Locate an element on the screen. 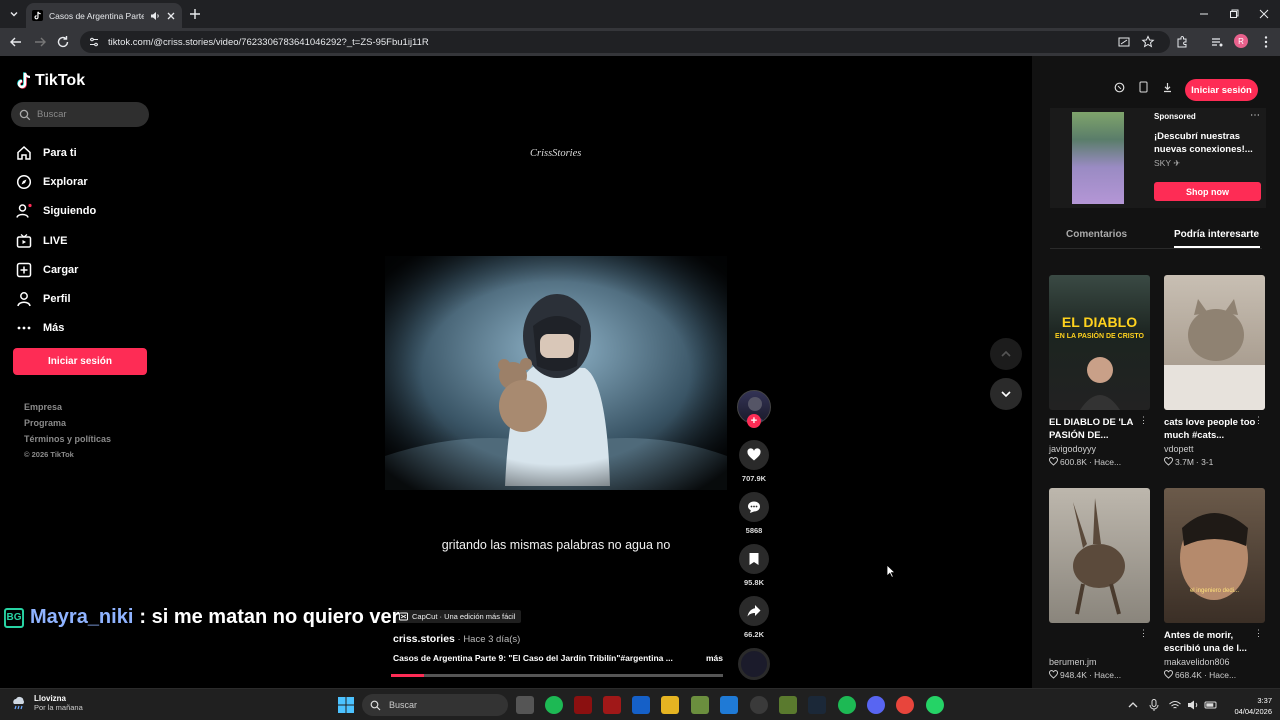 This screenshot has width=1280, height=720. whatsapp-icon is located at coordinates (935, 705).